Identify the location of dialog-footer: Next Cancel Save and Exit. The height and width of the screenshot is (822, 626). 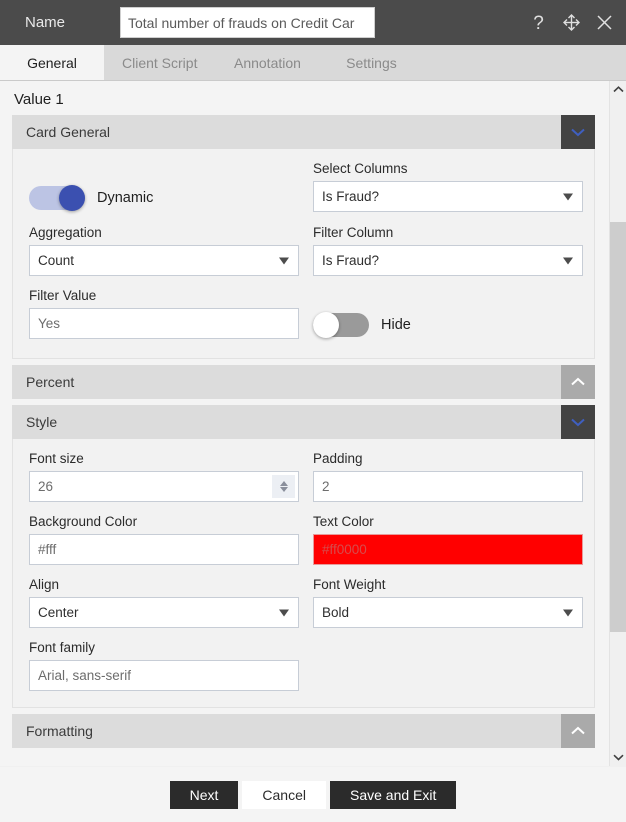
(313, 794).